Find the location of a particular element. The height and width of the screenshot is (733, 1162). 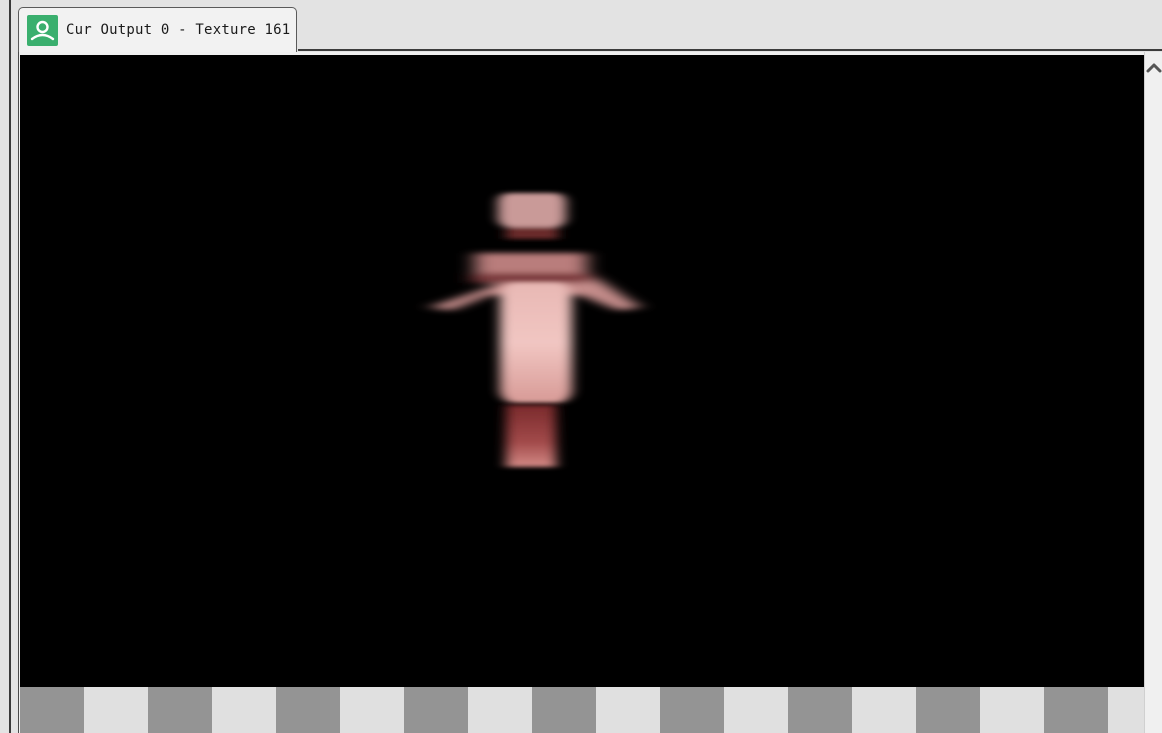

user-icon is located at coordinates (42, 30).